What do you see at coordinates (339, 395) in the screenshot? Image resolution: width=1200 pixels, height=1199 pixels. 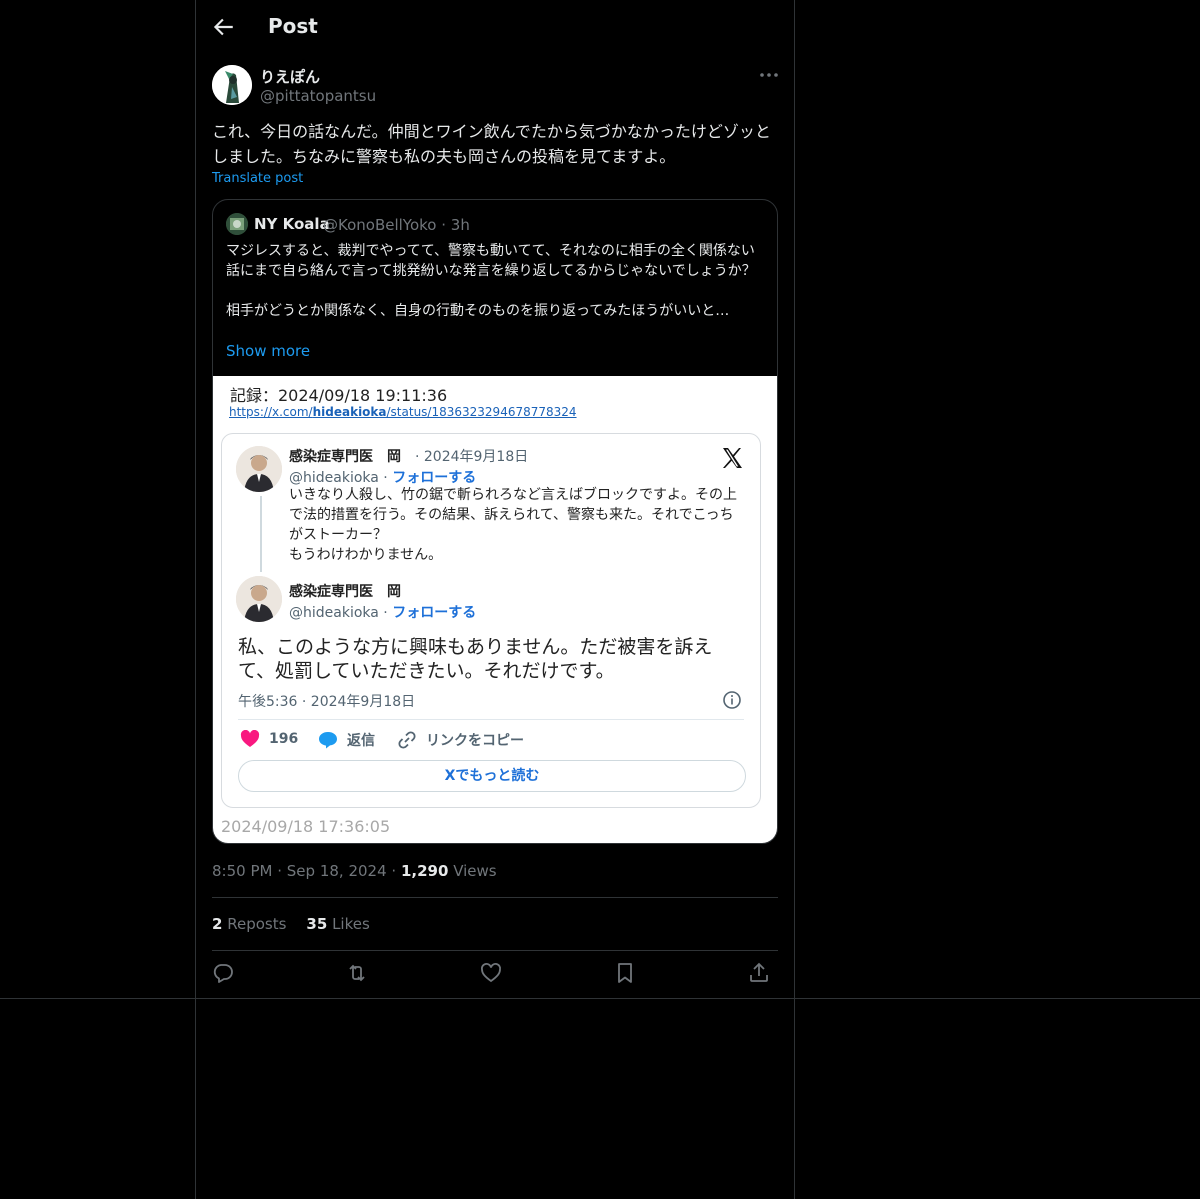 I see `record-label: 記録：2024/09/18 19:11:36` at bounding box center [339, 395].